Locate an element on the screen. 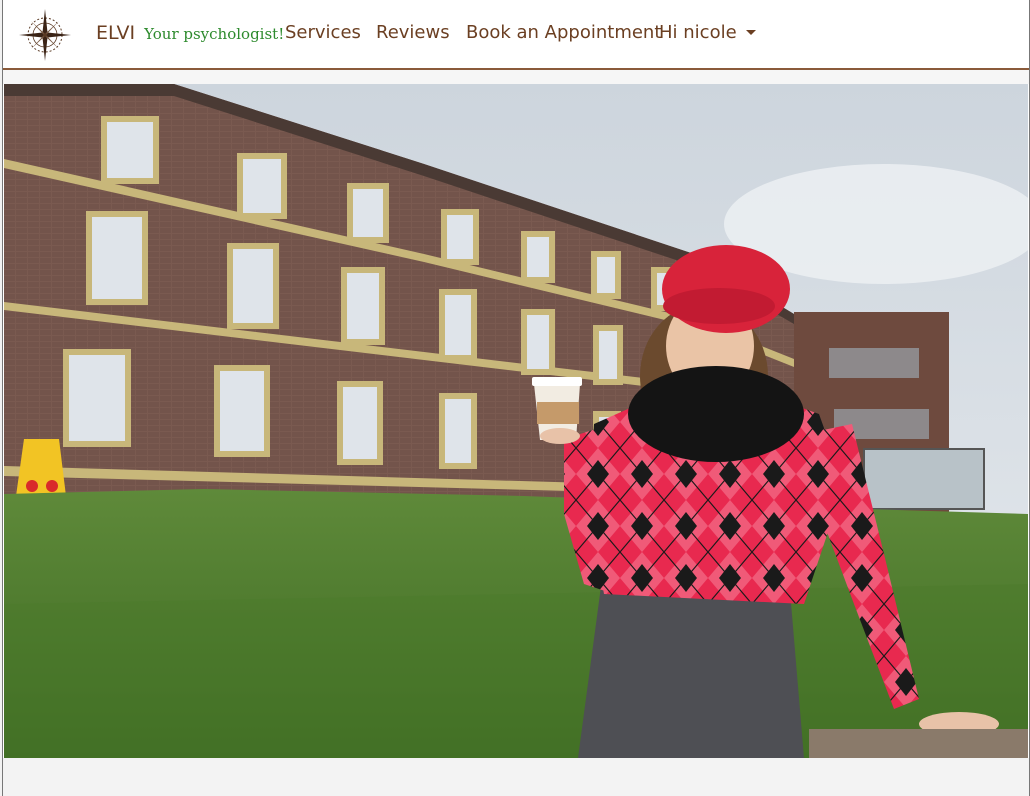 The height and width of the screenshot is (796, 1030). nav-book-appointment-link: Book an Appointment is located at coordinates (563, 32).